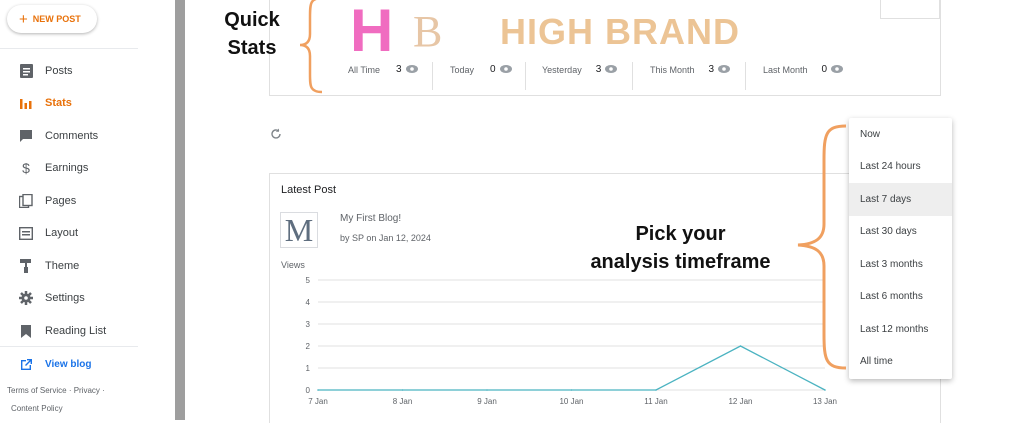  What do you see at coordinates (403, 401) in the screenshot?
I see `x-tick-label: 8 Jan` at bounding box center [403, 401].